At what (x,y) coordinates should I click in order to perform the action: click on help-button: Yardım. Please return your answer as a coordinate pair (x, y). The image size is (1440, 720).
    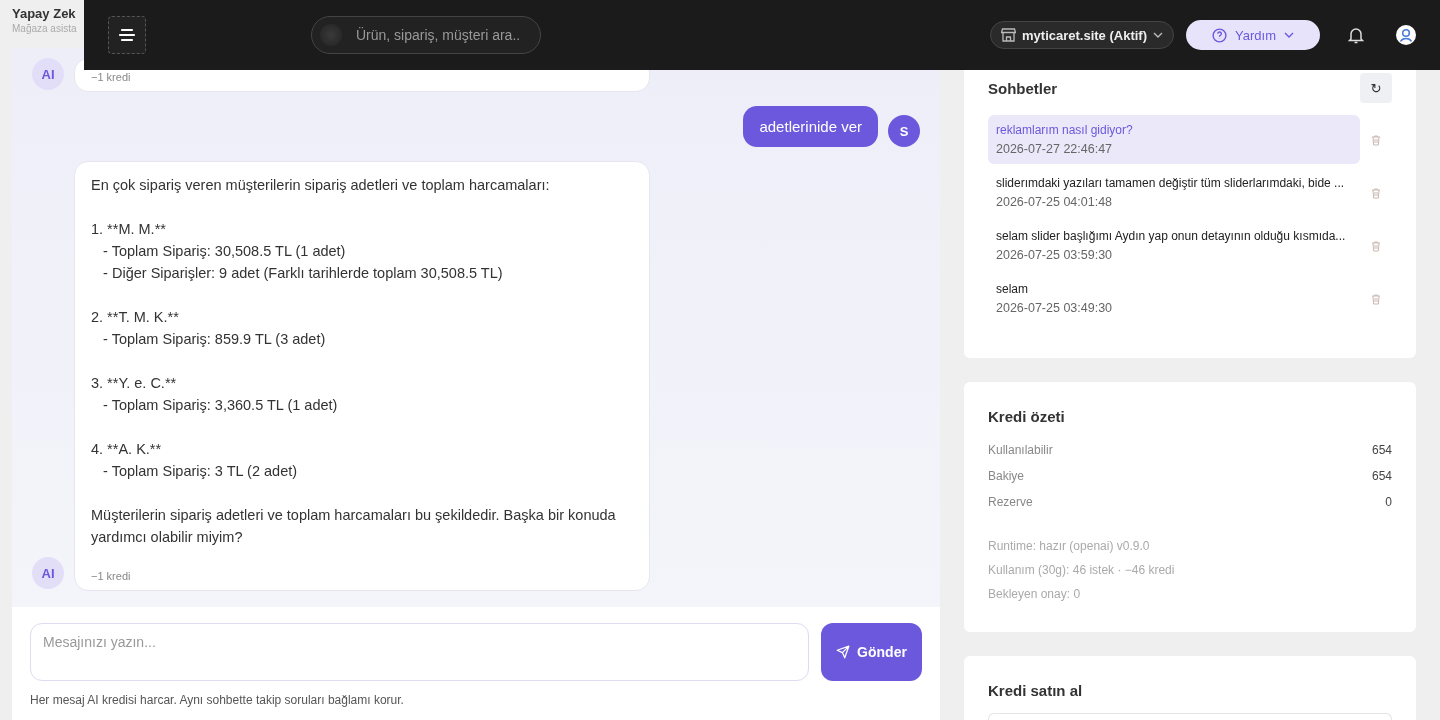
    Looking at the image, I should click on (1253, 35).